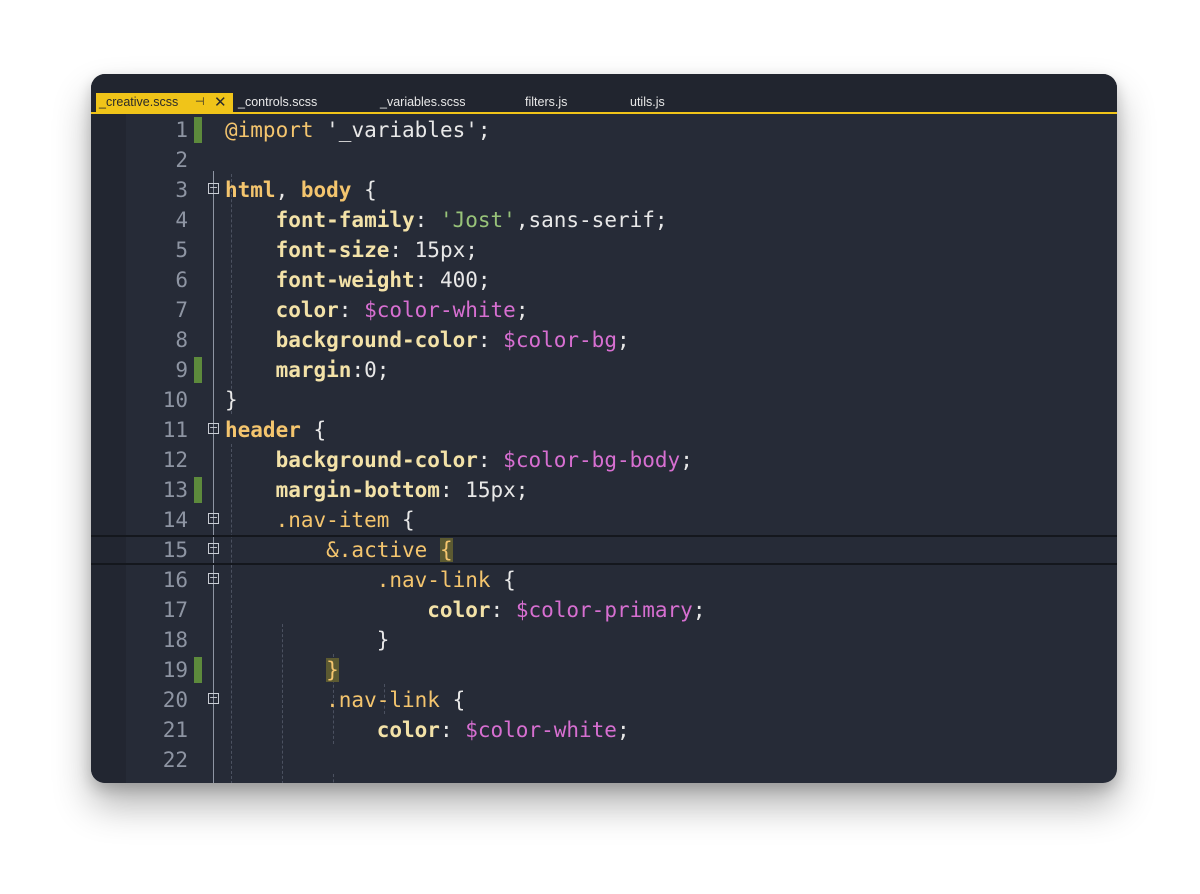 The height and width of the screenshot is (894, 1200). What do you see at coordinates (604, 280) in the screenshot?
I see `code-line: 6 font-weight: 400;` at bounding box center [604, 280].